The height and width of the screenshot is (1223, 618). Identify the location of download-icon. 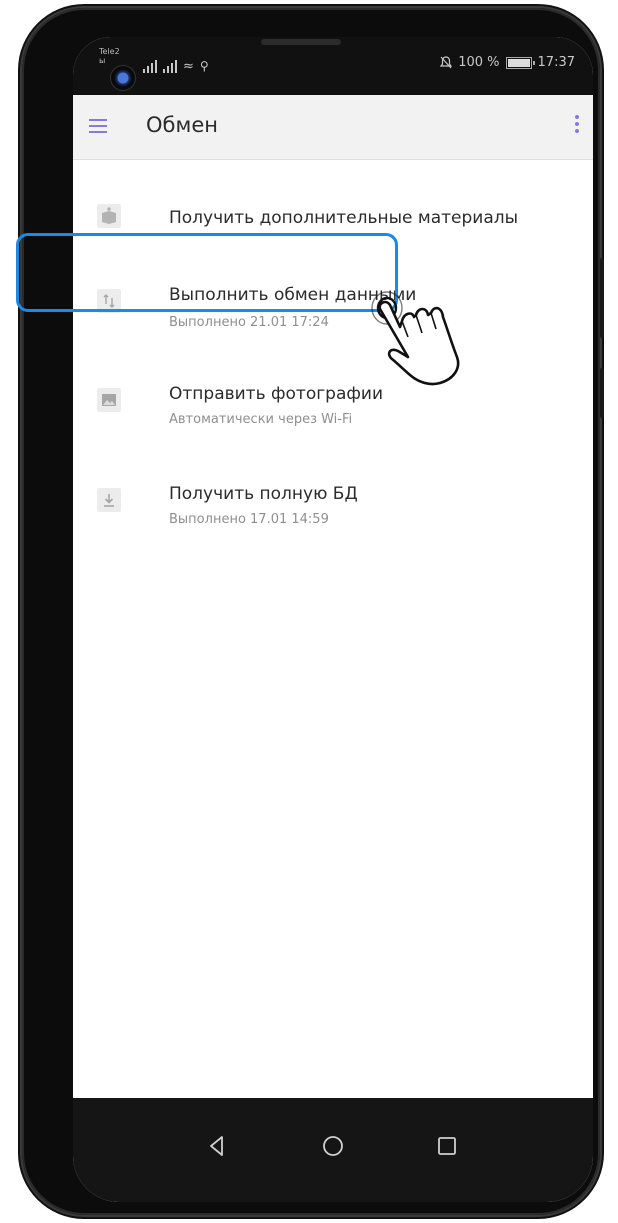
(109, 500).